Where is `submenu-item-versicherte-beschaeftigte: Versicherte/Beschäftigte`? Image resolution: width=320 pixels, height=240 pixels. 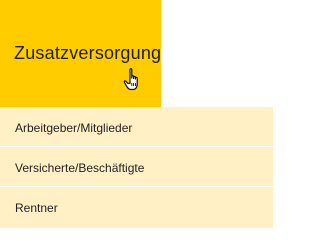 submenu-item-versicherte-beschaeftigte: Versicherte/Beschäftigte is located at coordinates (136, 167).